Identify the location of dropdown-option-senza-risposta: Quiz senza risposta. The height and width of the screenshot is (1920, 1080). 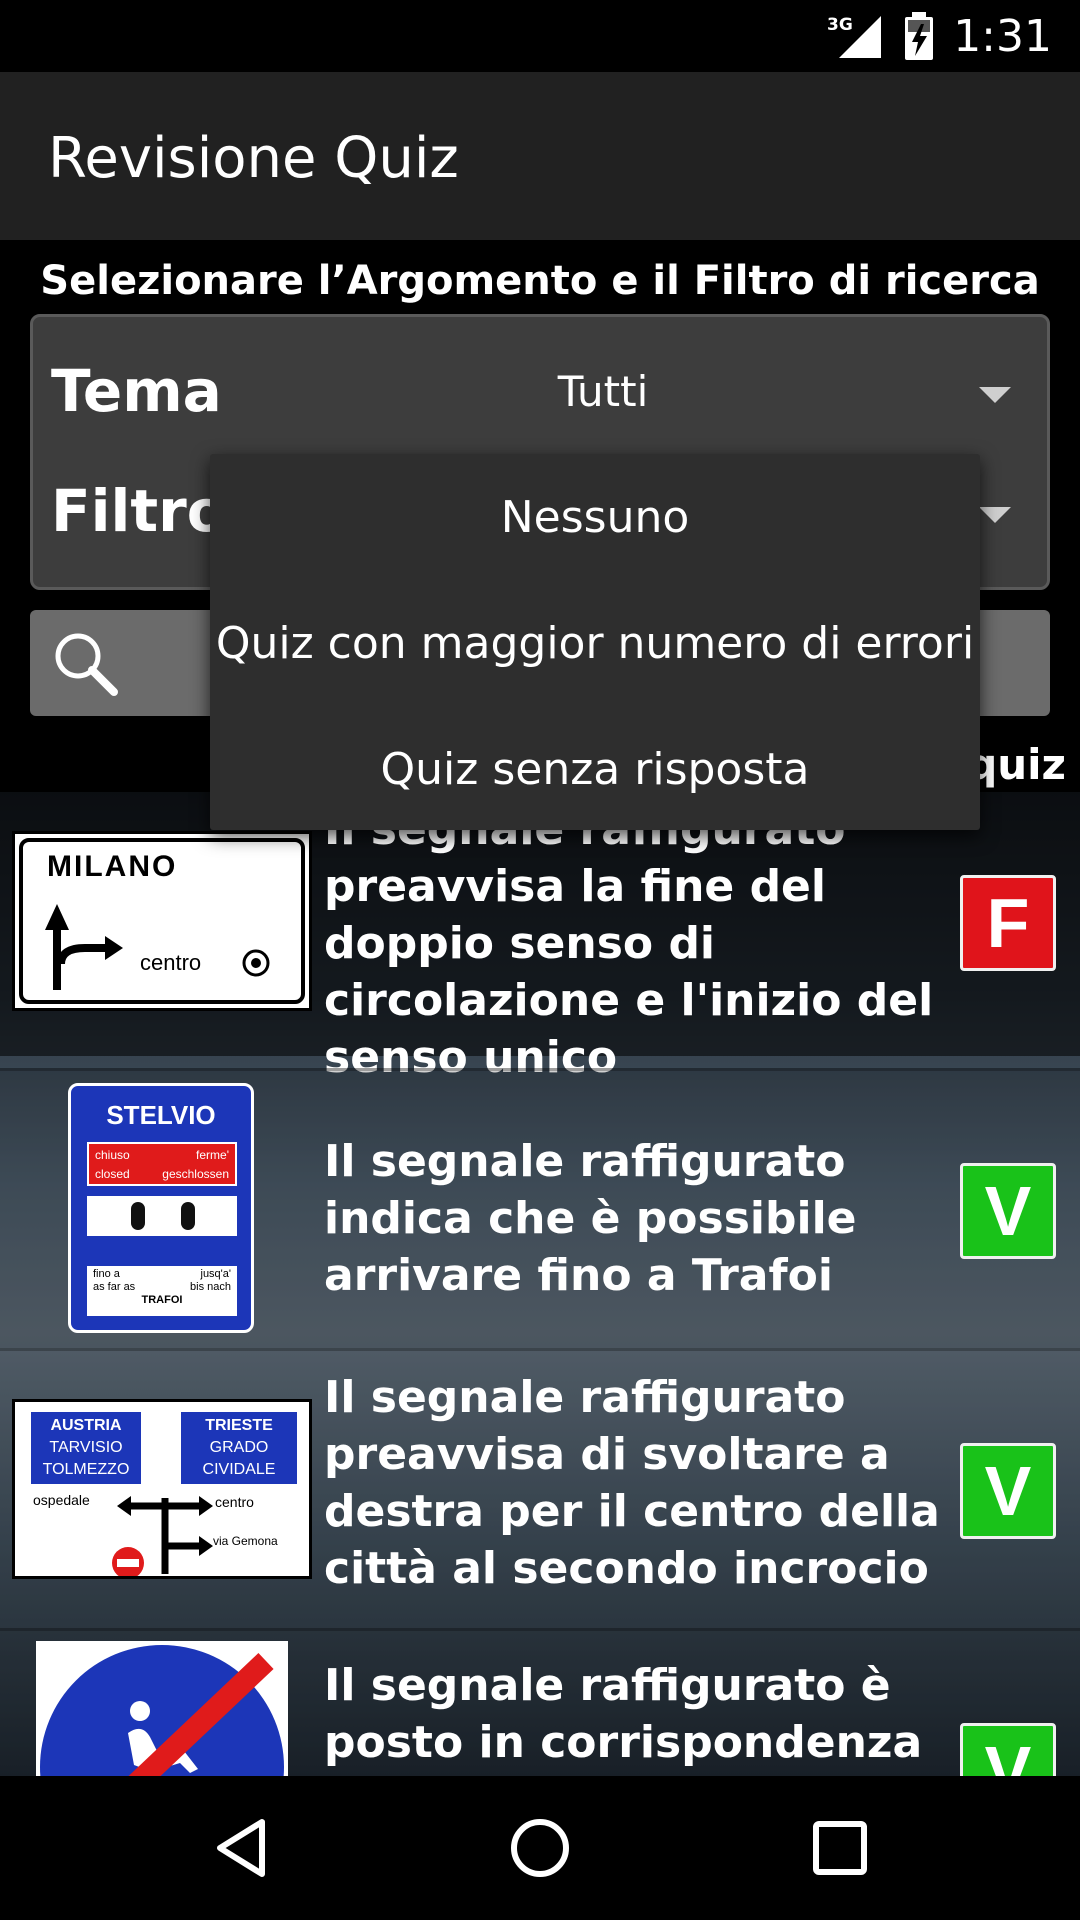
(595, 769).